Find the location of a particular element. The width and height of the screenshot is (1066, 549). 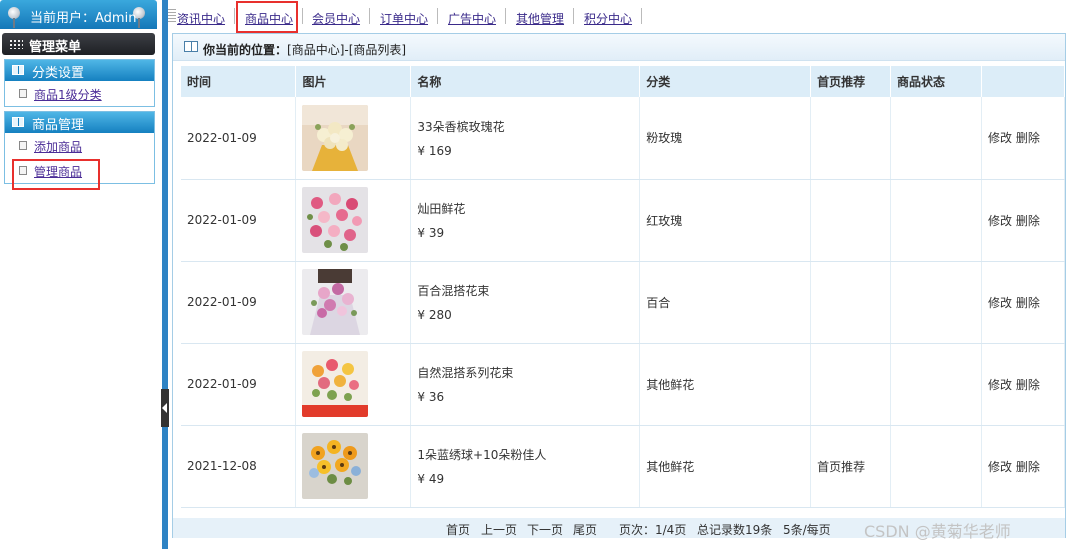

col-header-featured: 首页推荐 is located at coordinates (851, 81).